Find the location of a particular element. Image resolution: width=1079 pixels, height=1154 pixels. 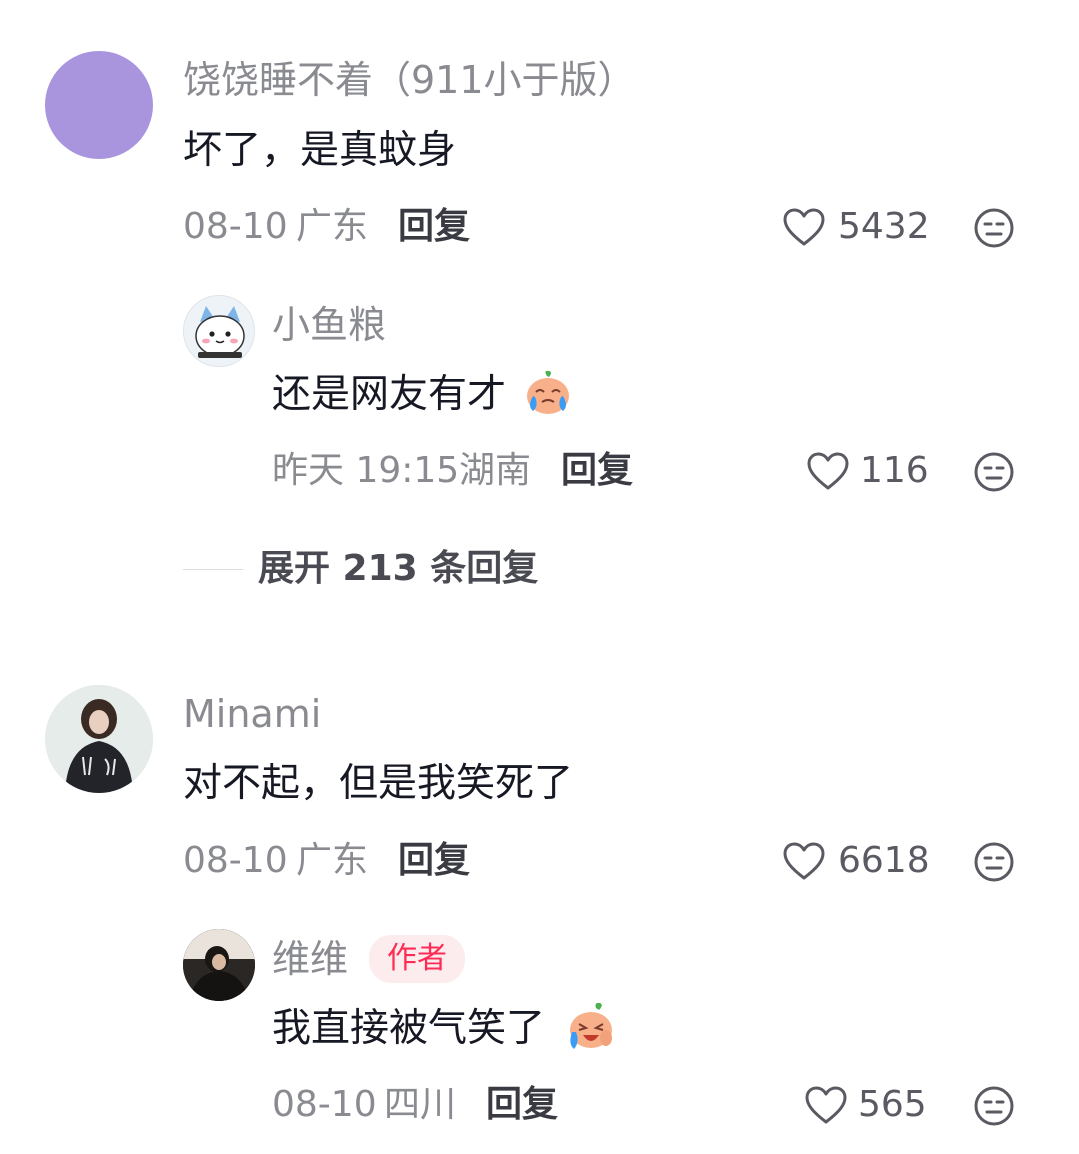

like-count: 6618 is located at coordinates (884, 860).